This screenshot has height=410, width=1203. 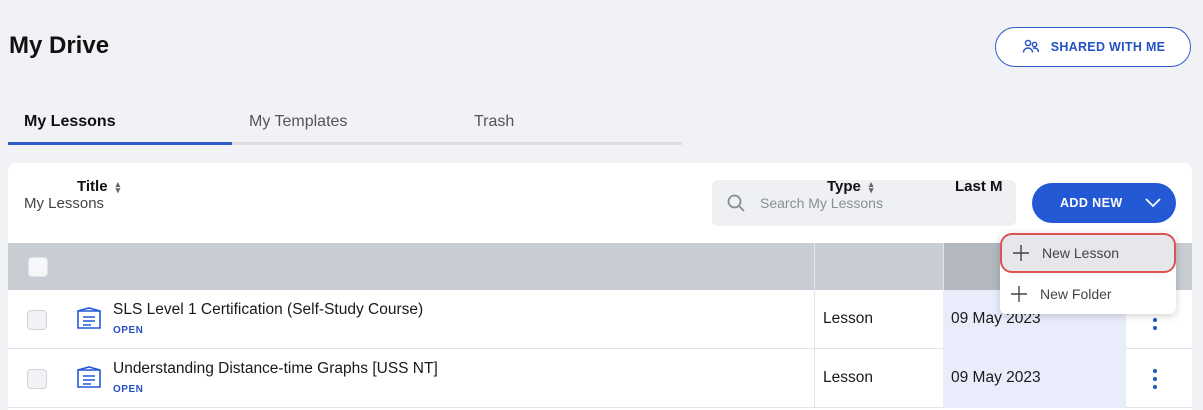 What do you see at coordinates (70, 122) in the screenshot?
I see `tab-my-lessons: My Lessons` at bounding box center [70, 122].